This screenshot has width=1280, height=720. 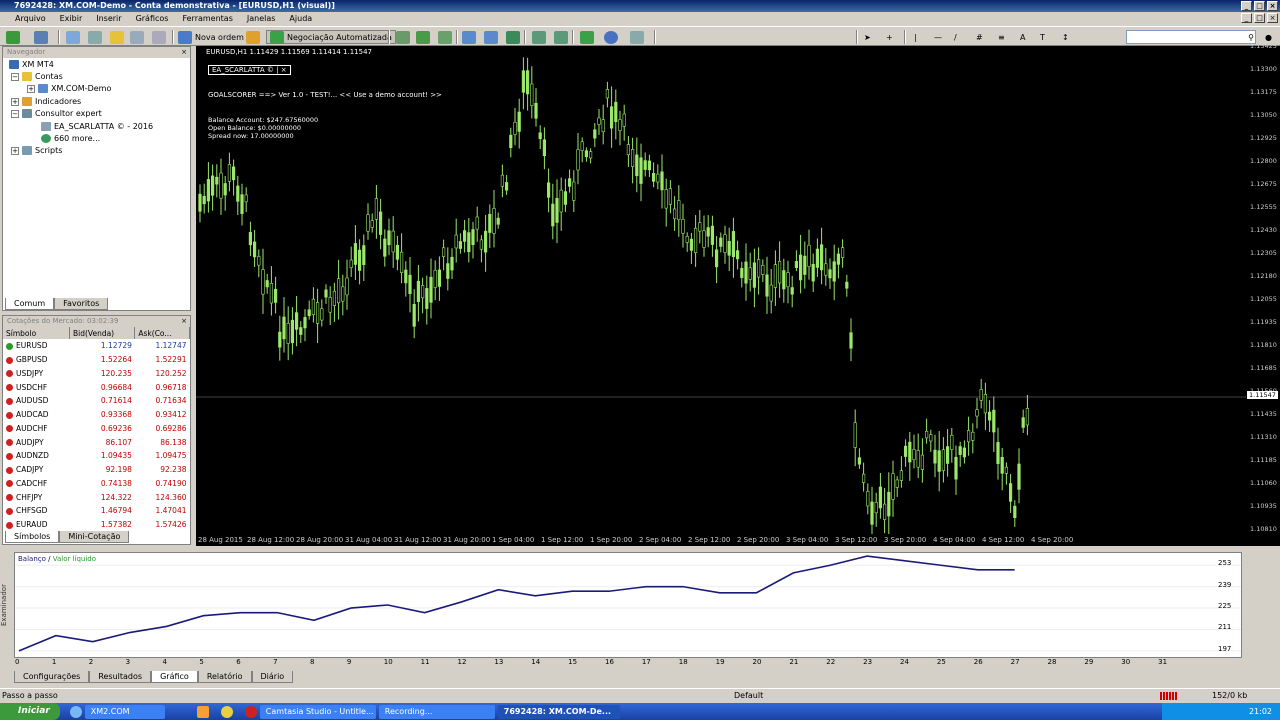 I want to click on navigator-close-icon: ×, so click(x=184, y=52).